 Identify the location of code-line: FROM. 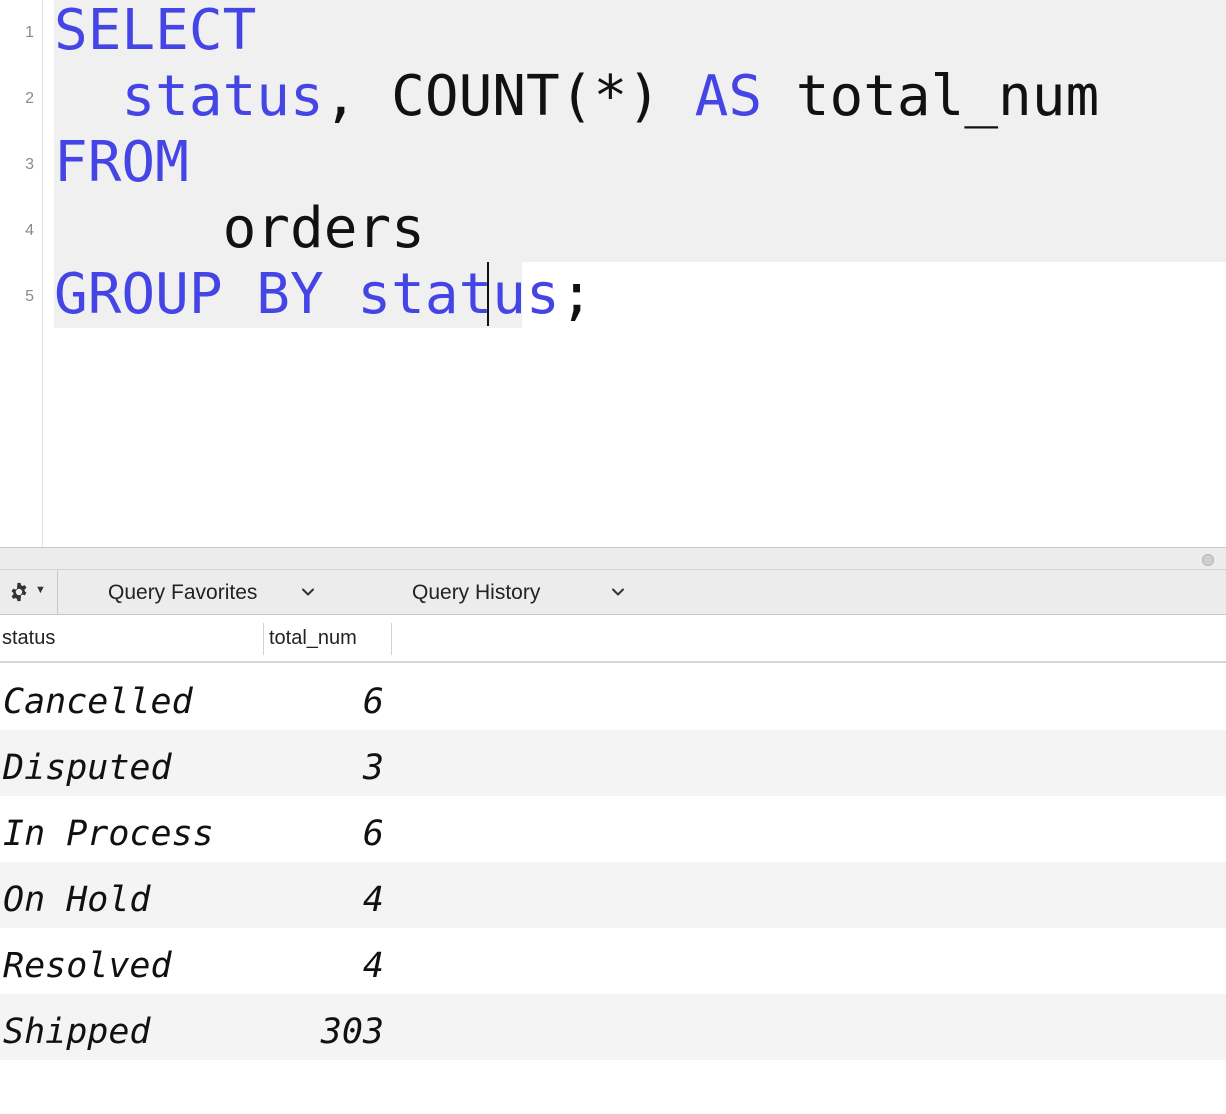
(121, 163).